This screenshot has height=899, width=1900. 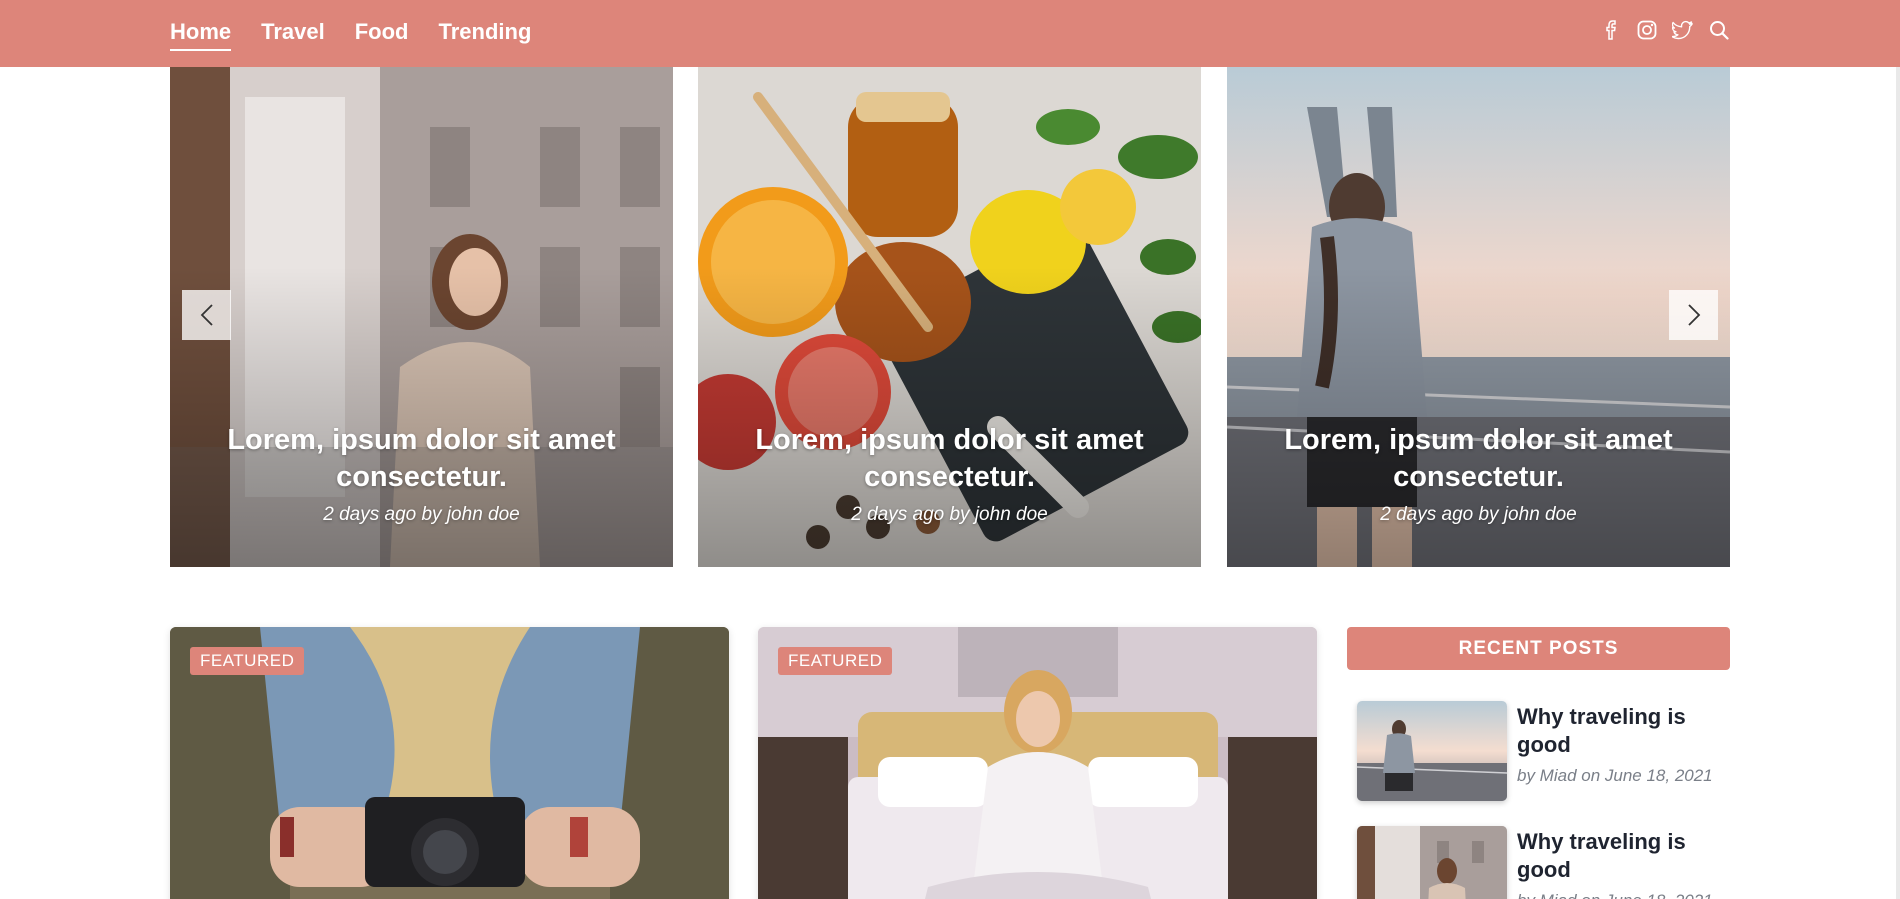 I want to click on slider-prev-button, so click(x=206, y=315).